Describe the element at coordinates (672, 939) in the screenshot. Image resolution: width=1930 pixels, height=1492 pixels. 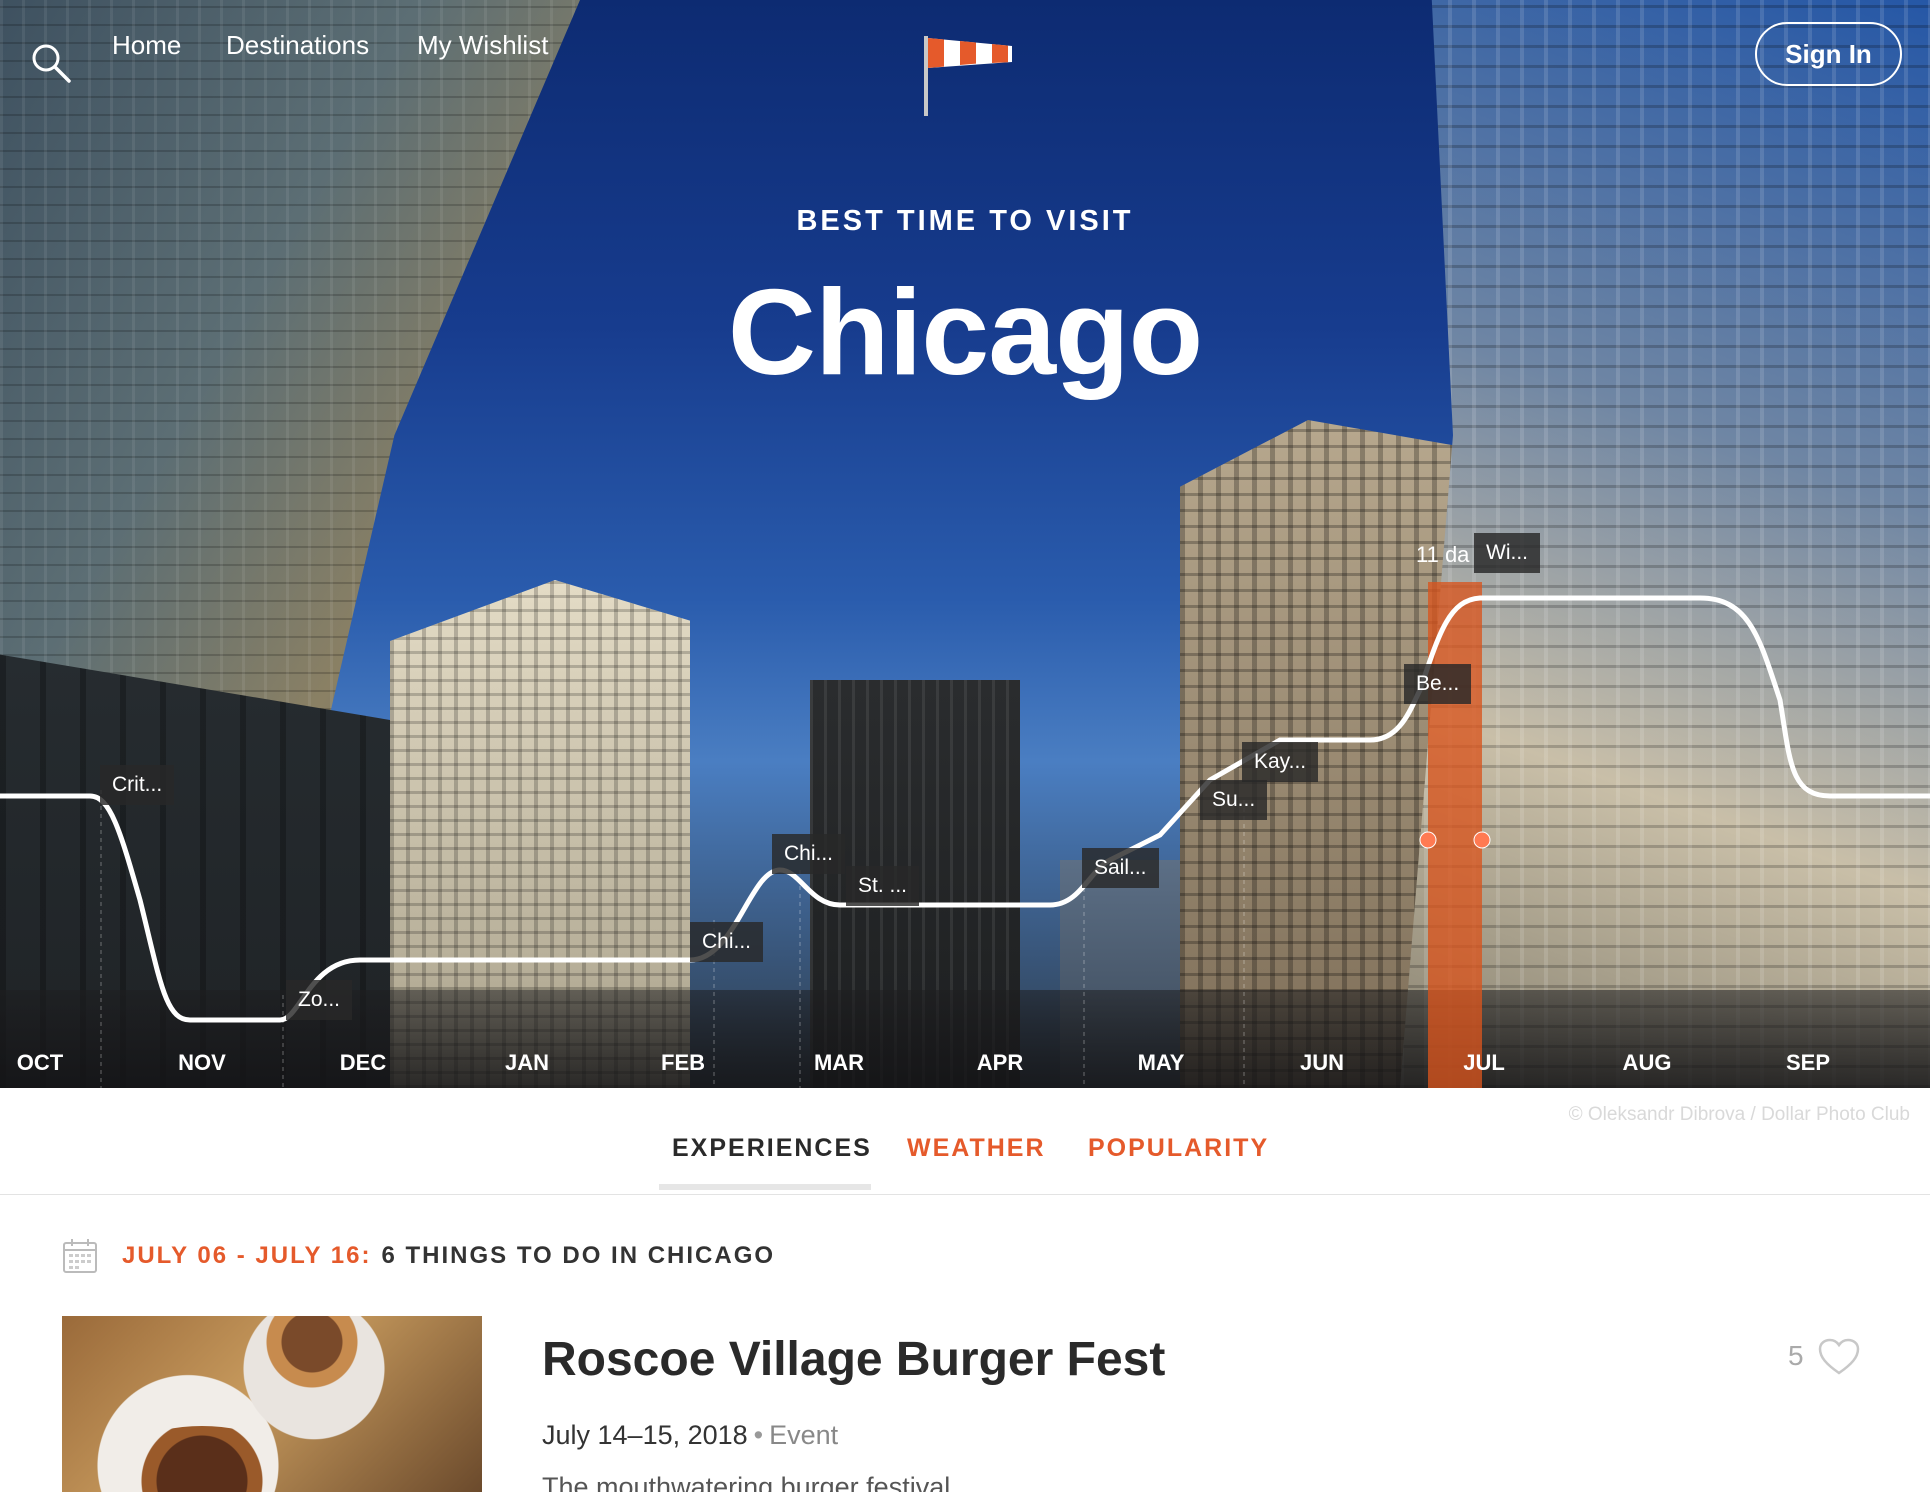
I see `month-gridlines` at that location.